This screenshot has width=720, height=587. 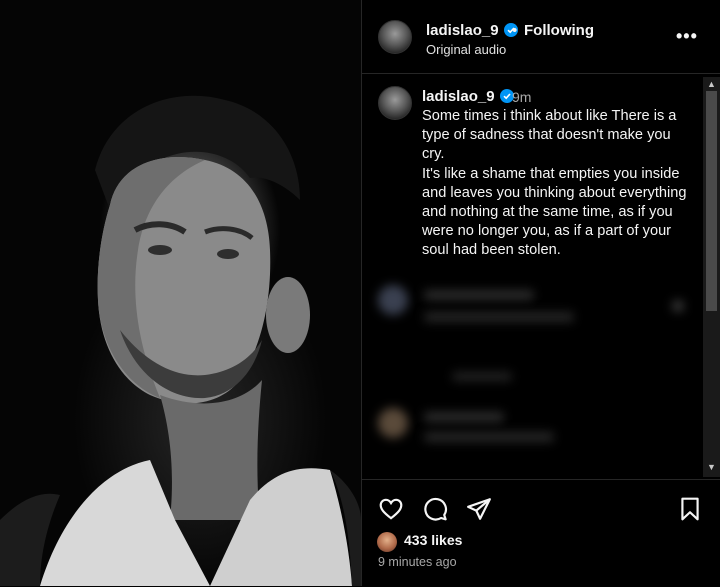 I want to click on following-button: Following, so click(x=559, y=30).